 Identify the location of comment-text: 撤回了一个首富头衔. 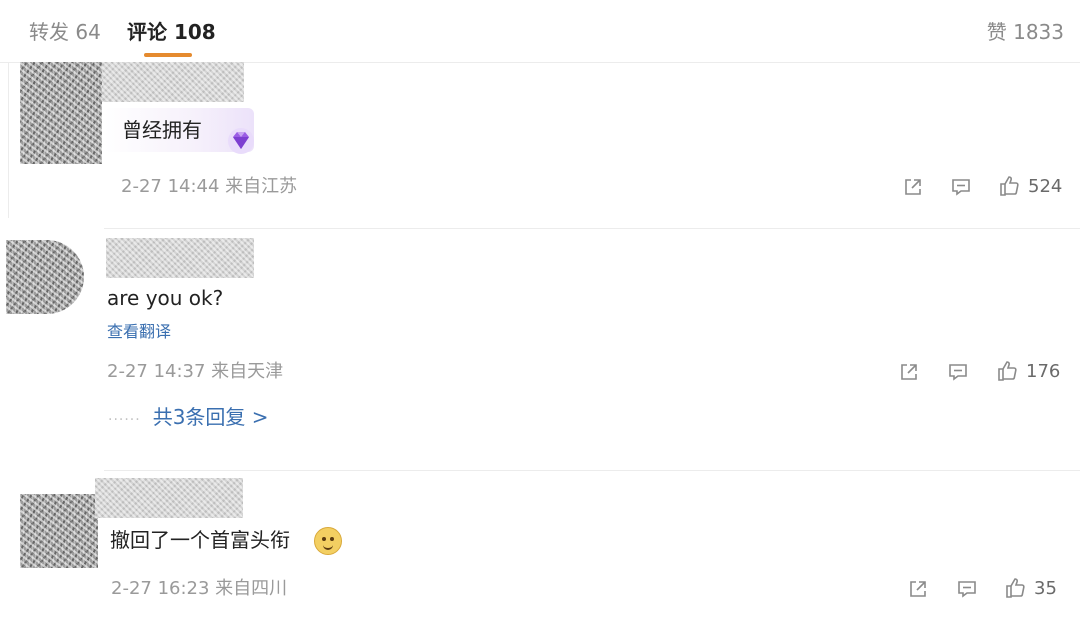
(200, 540).